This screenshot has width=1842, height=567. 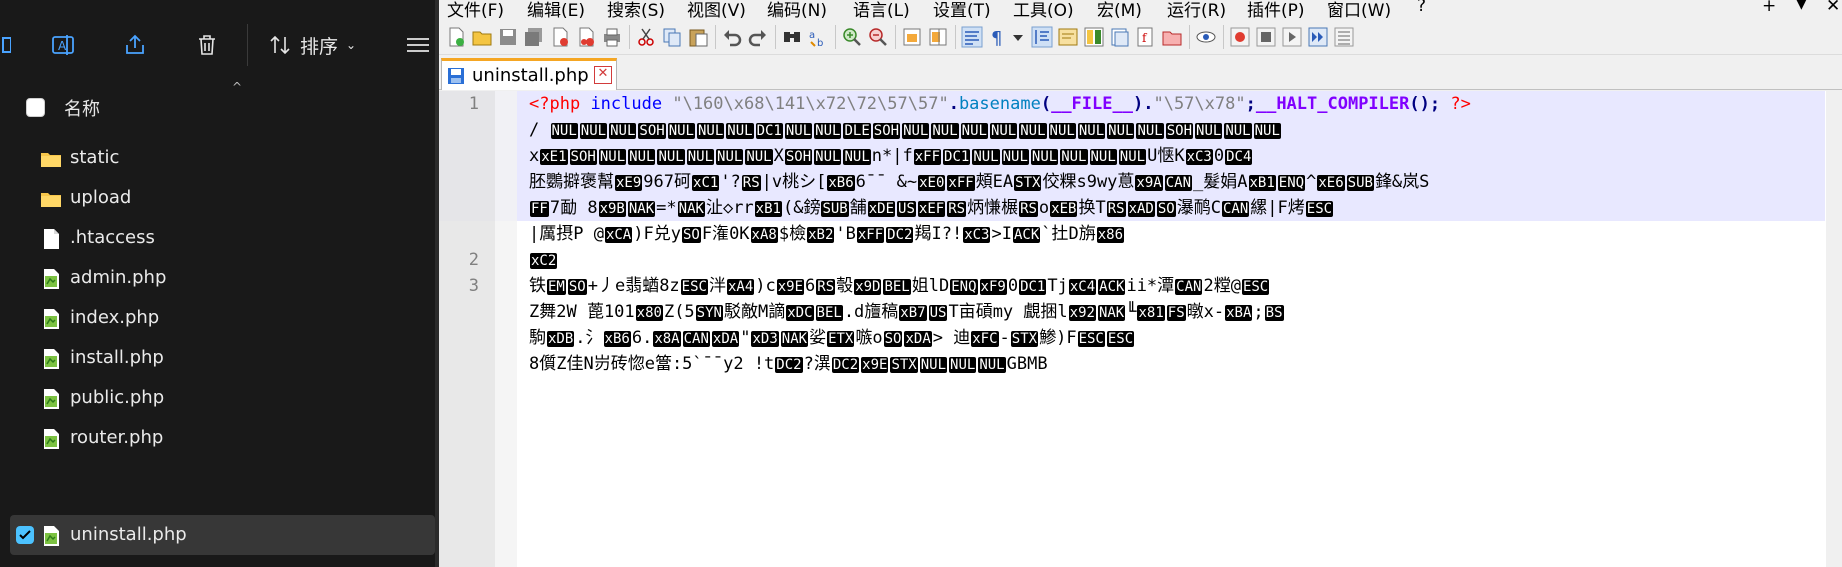 I want to click on file-row-public-php: public.php, so click(x=222, y=398).